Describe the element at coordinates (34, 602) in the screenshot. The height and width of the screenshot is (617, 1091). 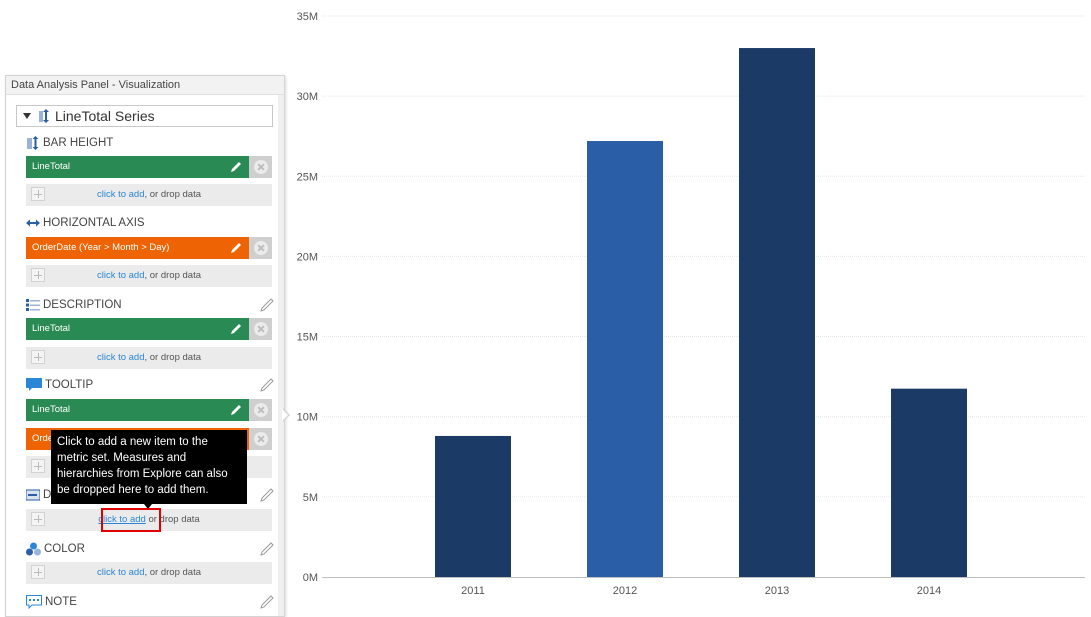
I see `note-icon` at that location.